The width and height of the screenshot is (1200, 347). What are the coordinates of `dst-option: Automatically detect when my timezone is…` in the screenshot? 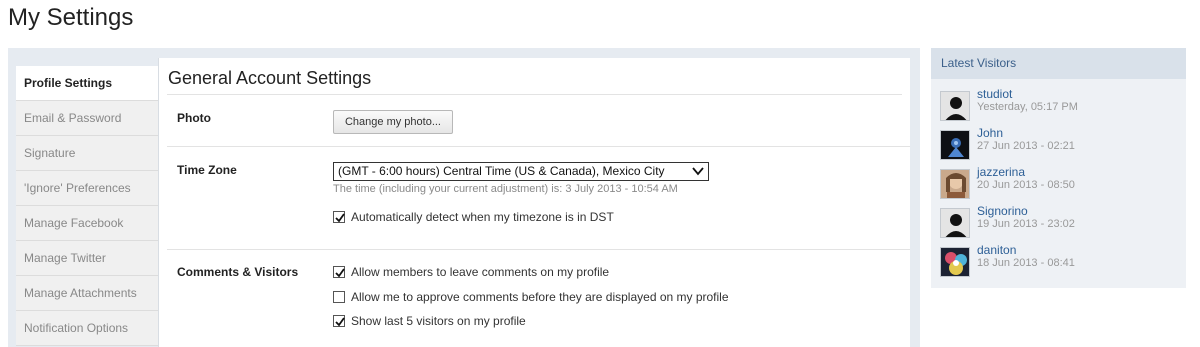 It's located at (473, 217).